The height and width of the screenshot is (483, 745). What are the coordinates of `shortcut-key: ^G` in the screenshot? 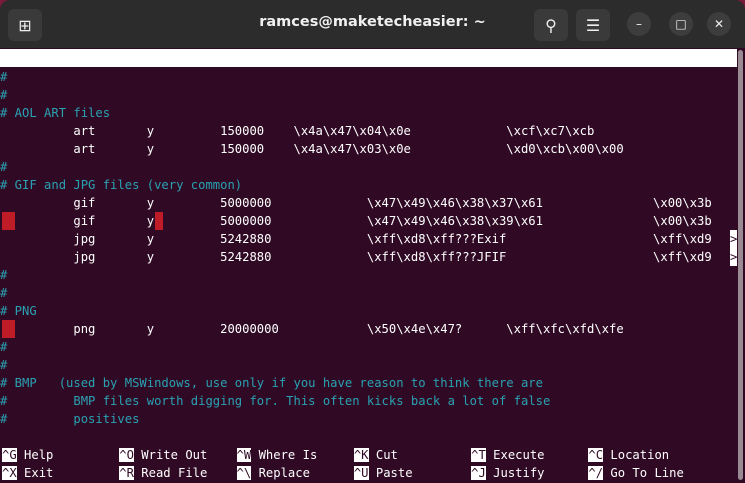 It's located at (9, 455).